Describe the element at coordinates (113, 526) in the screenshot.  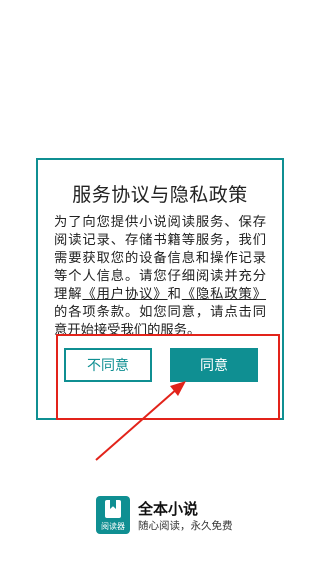
I see `app-logo-caption: 阅读器` at that location.